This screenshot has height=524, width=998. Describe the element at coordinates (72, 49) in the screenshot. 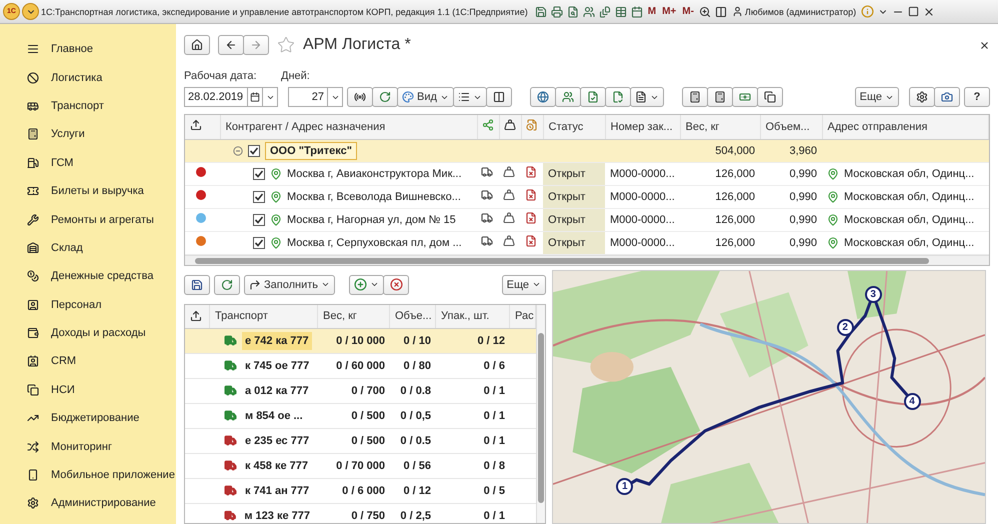

I see `sidebar-label: Главное` at that location.